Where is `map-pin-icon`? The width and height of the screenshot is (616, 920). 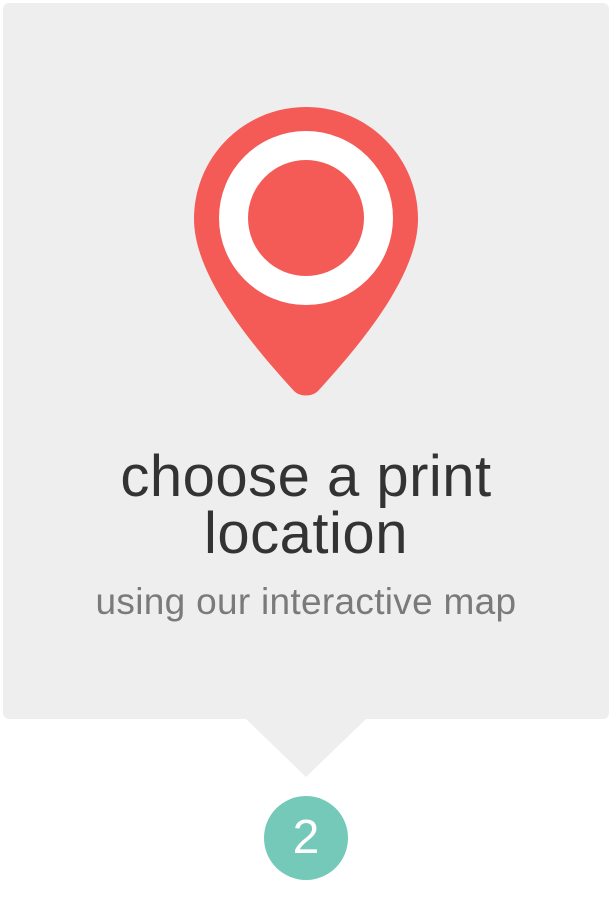 map-pin-icon is located at coordinates (306, 251).